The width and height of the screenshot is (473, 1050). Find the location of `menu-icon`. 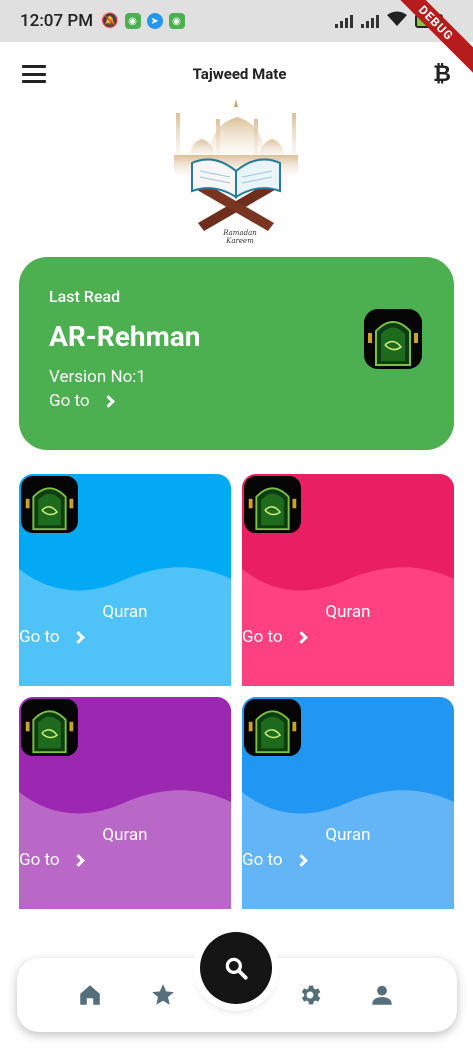

menu-icon is located at coordinates (34, 74).